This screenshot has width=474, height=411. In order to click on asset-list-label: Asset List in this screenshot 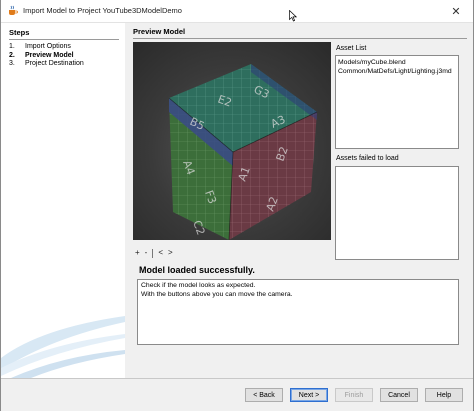, I will do `click(351, 48)`.